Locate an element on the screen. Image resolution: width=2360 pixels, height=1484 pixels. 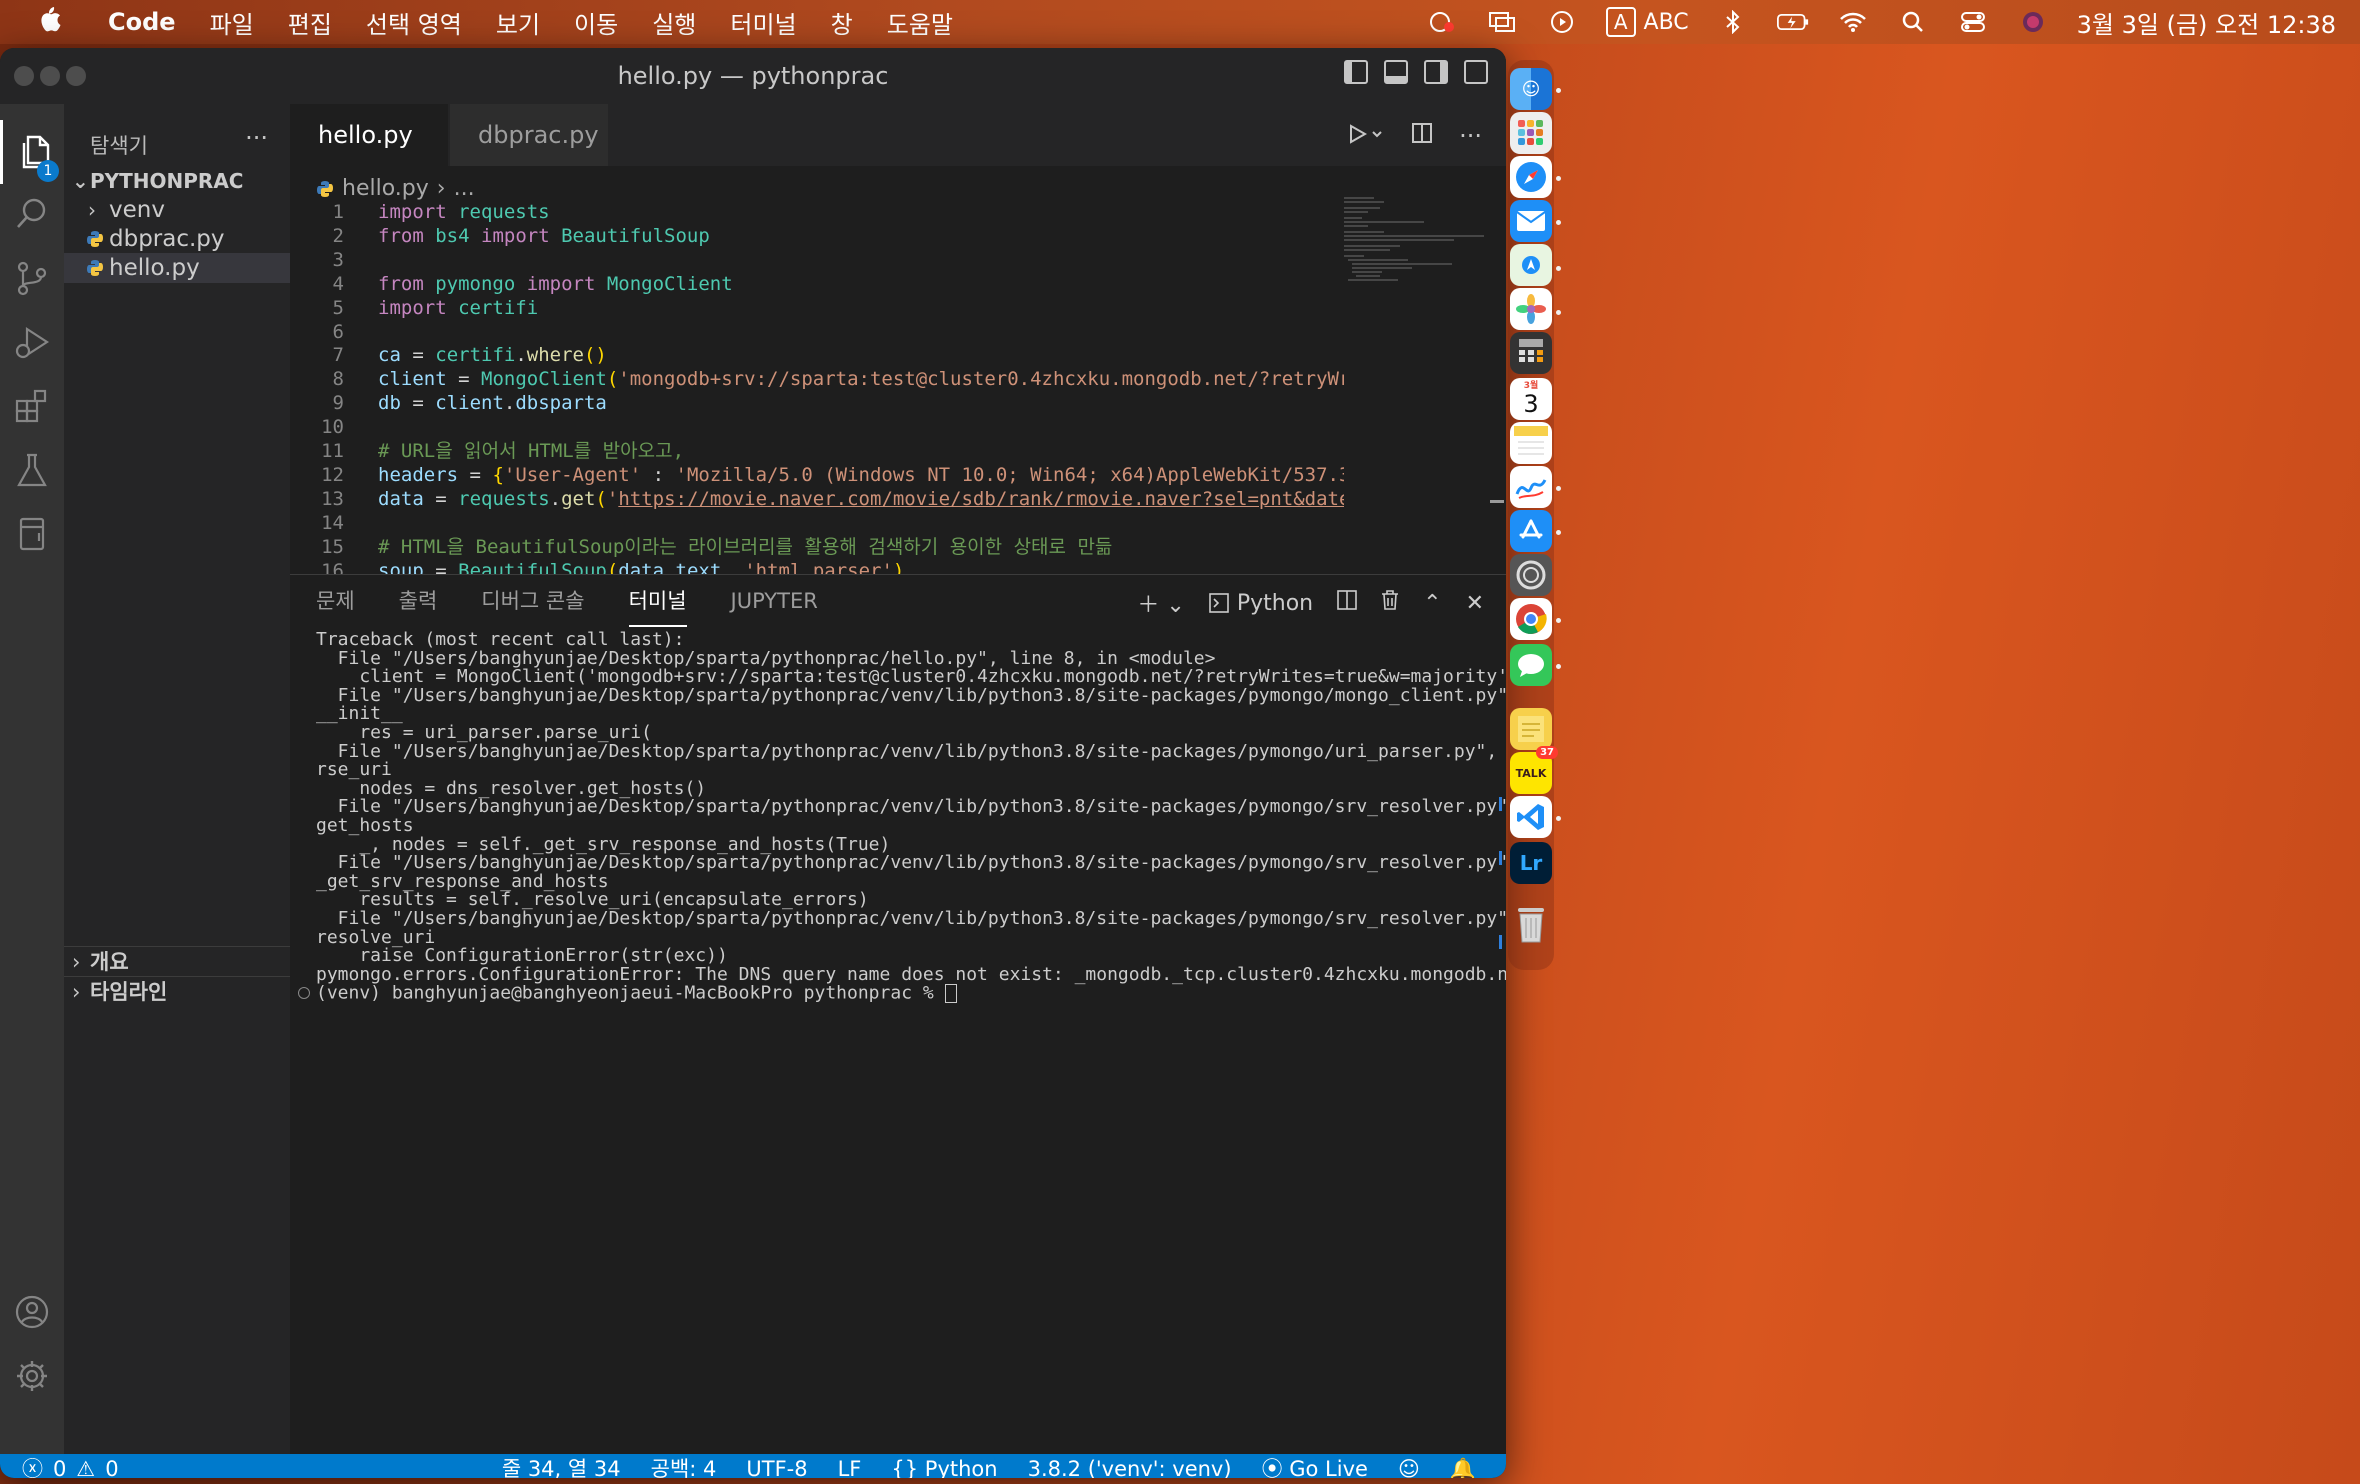
activity-explorer: 1 is located at coordinates (33, 152).